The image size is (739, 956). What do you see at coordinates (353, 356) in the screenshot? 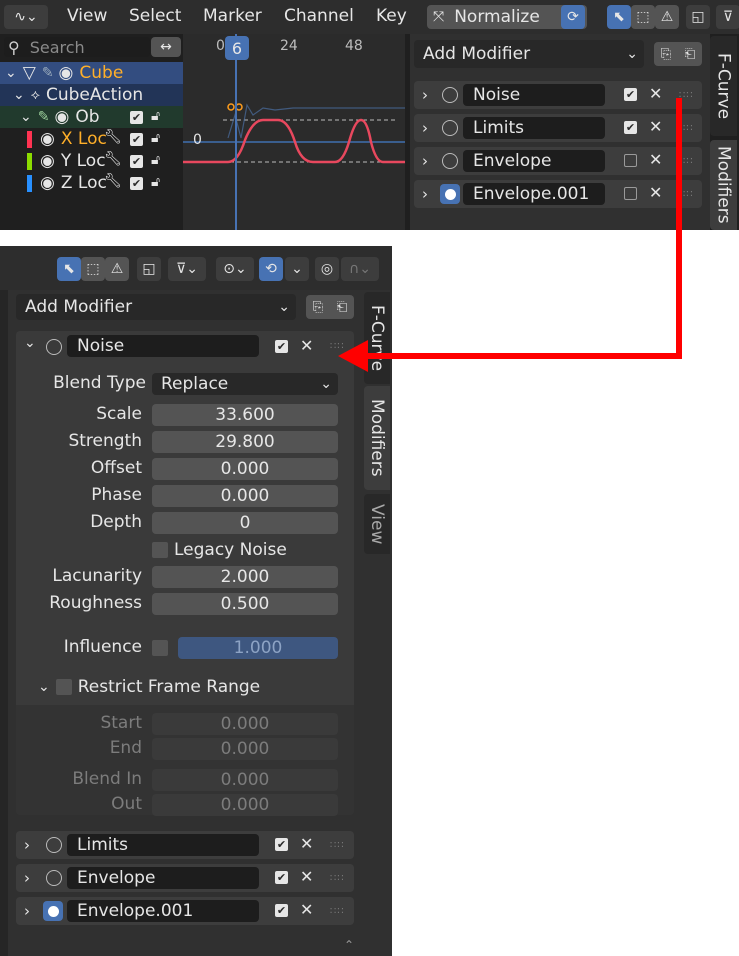
I see `arrow-head` at bounding box center [353, 356].